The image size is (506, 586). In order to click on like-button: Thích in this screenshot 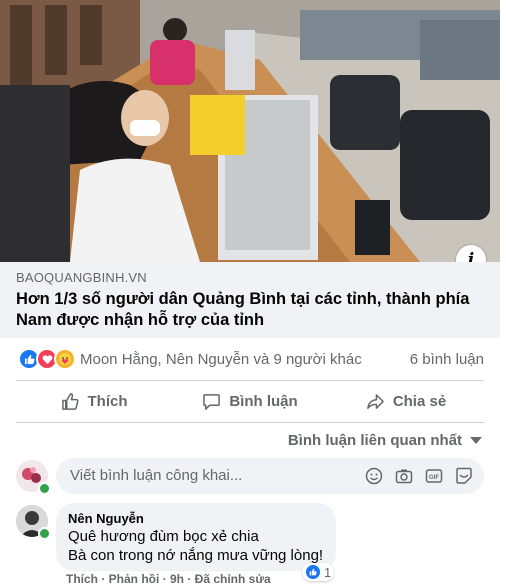, I will do `click(94, 401)`.